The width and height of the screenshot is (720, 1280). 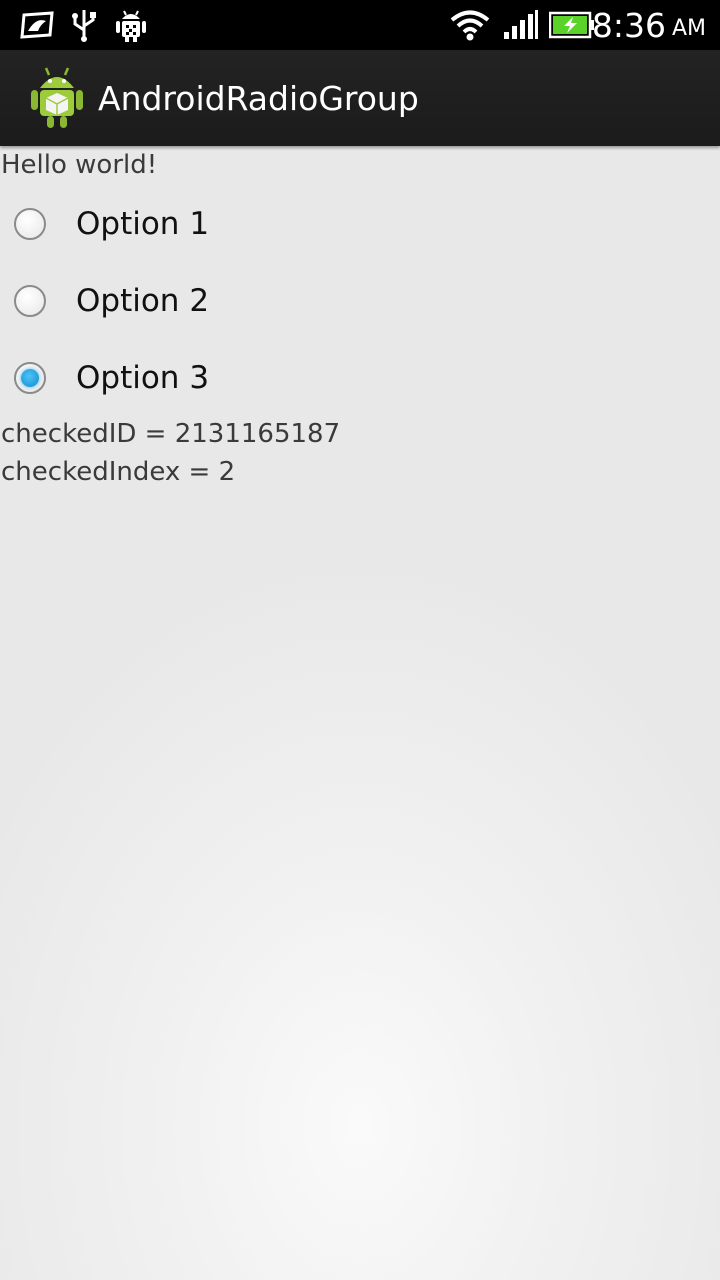 I want to click on radio-label: Option 3, so click(x=143, y=377).